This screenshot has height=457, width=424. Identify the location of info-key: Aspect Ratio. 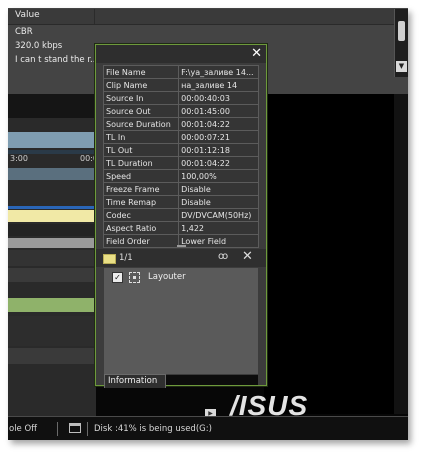
(141, 228).